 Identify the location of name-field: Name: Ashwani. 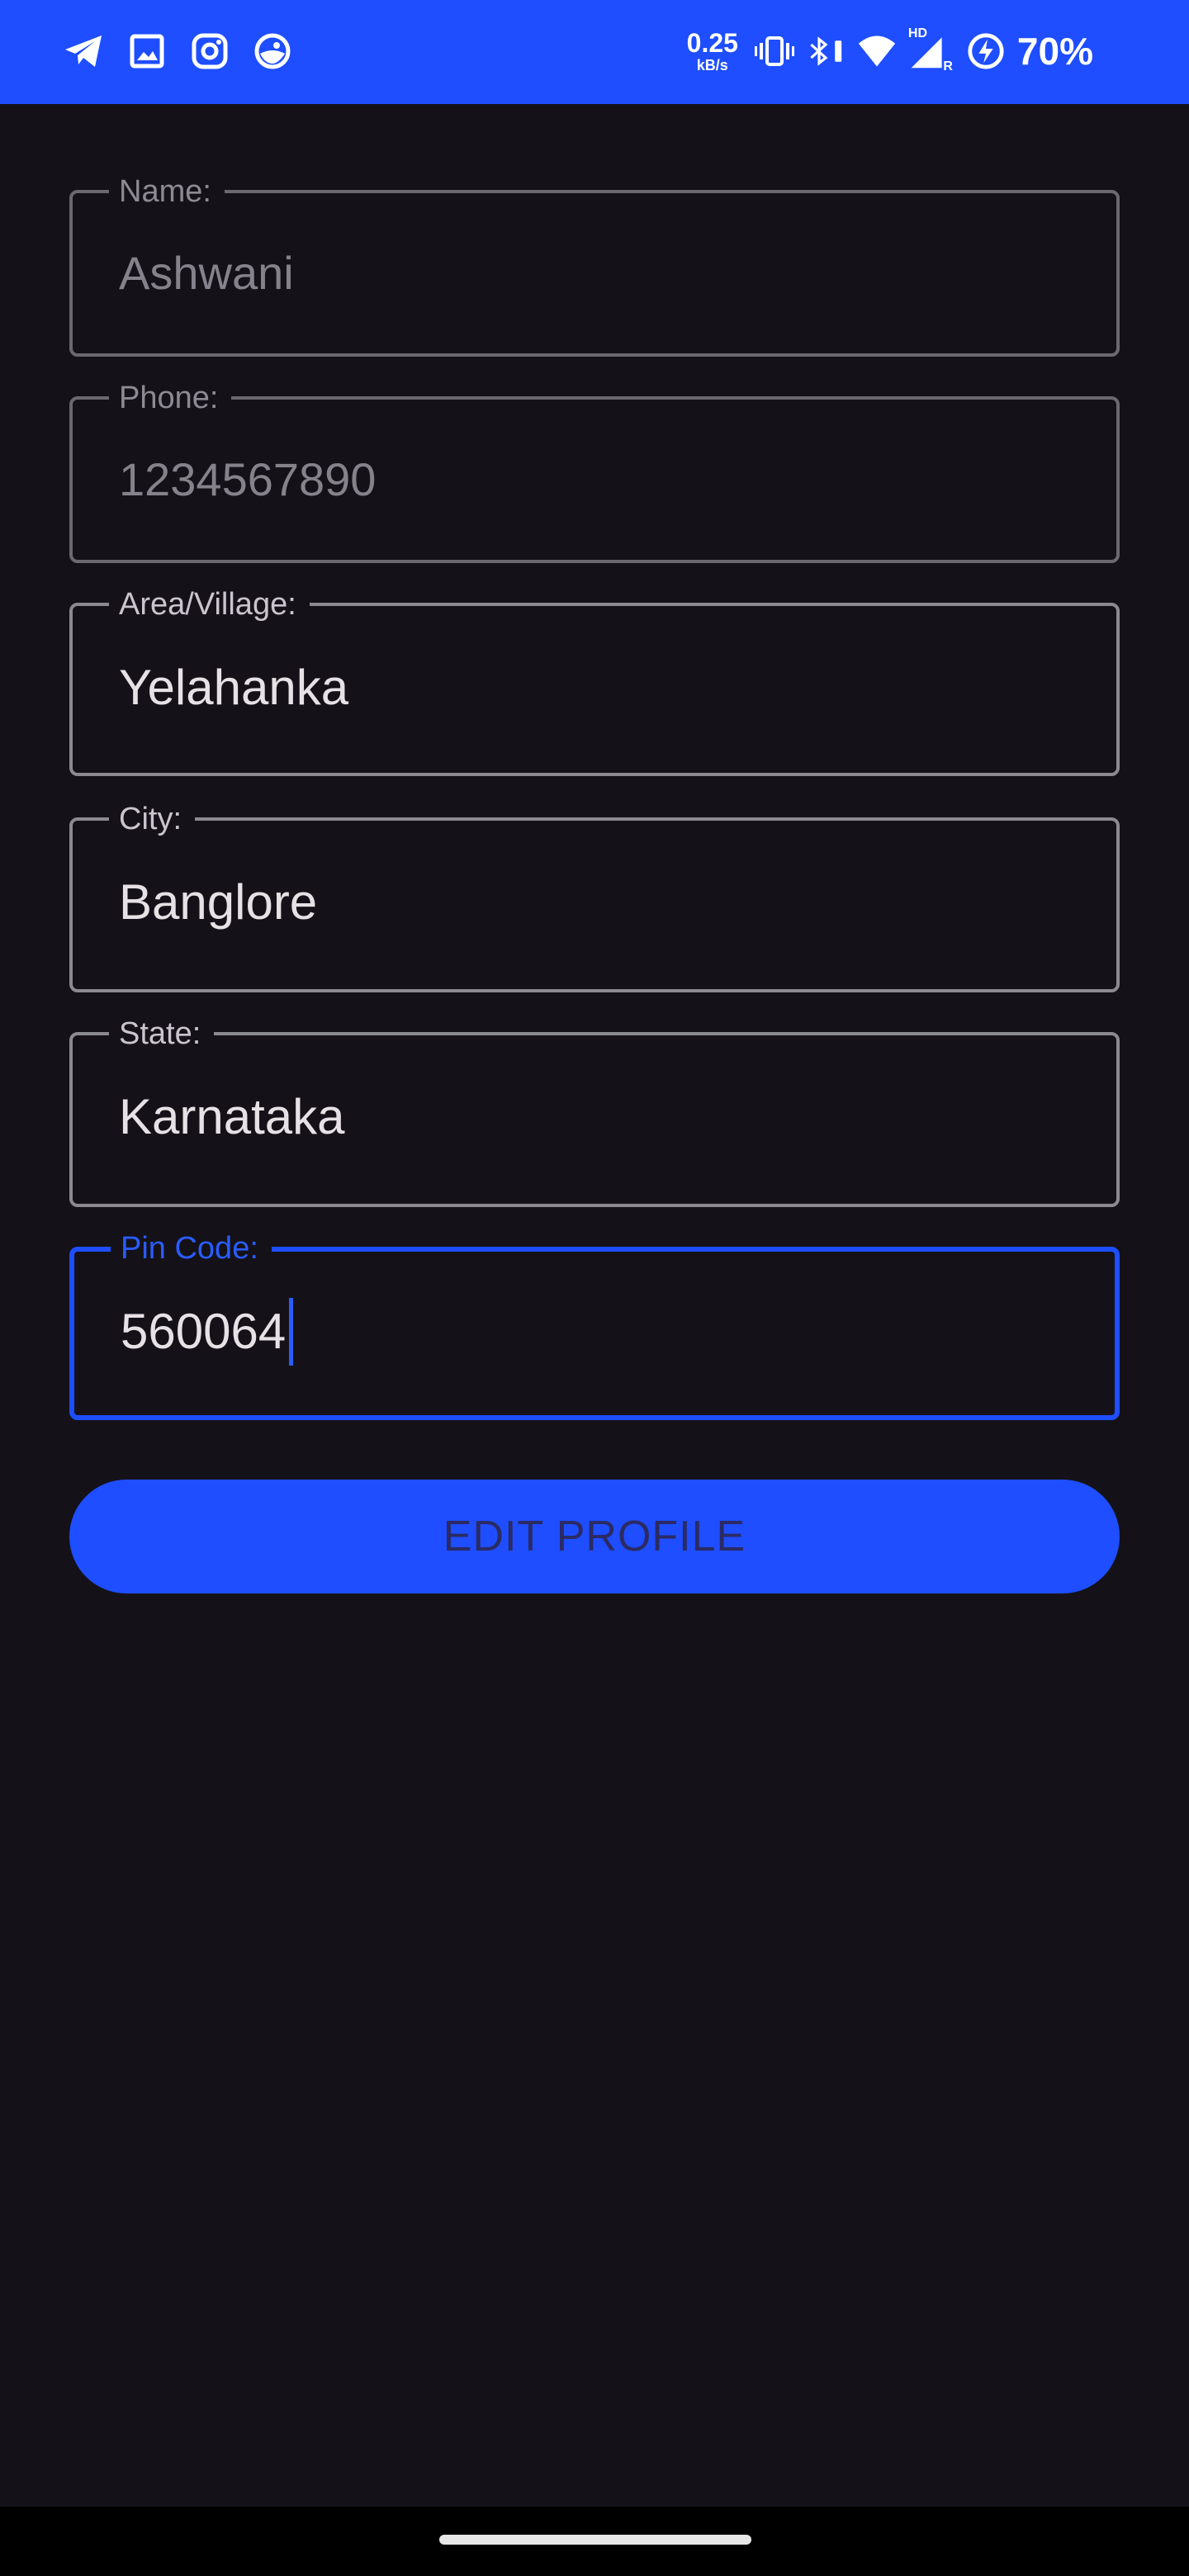
(594, 265).